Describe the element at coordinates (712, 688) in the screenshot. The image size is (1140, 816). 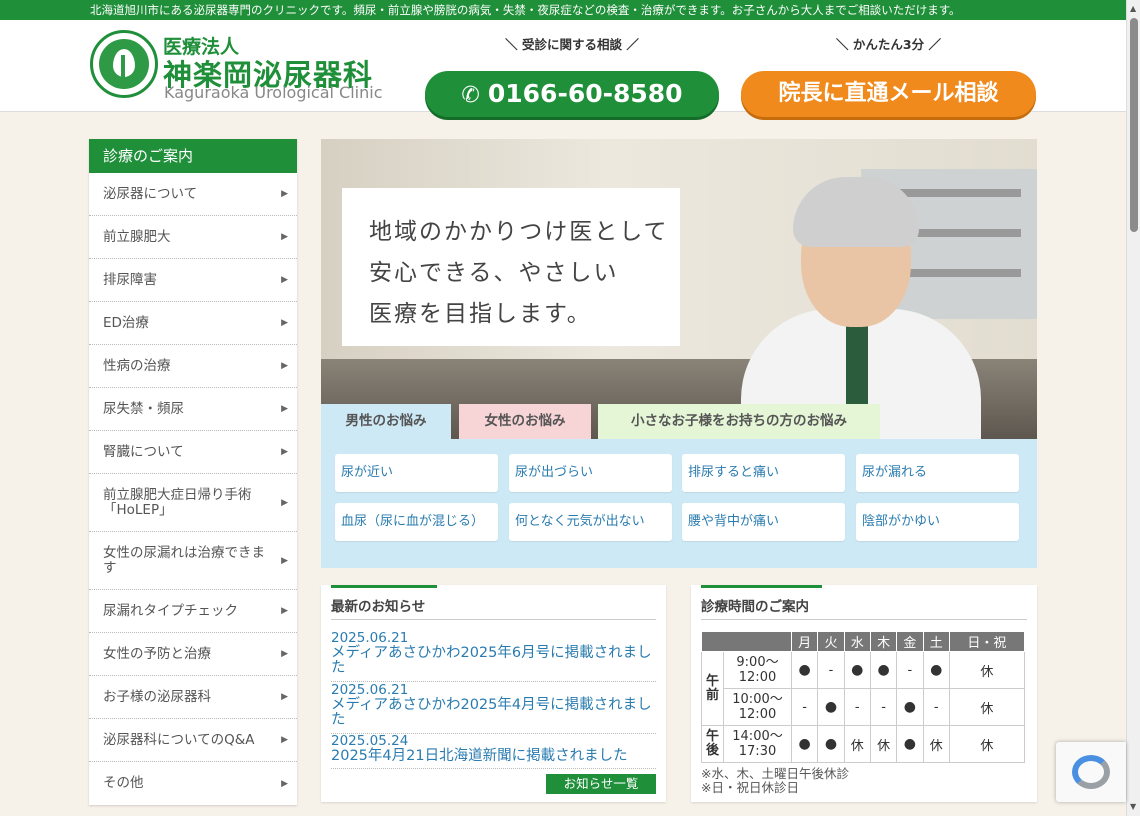
I see `period-am: 午前` at that location.